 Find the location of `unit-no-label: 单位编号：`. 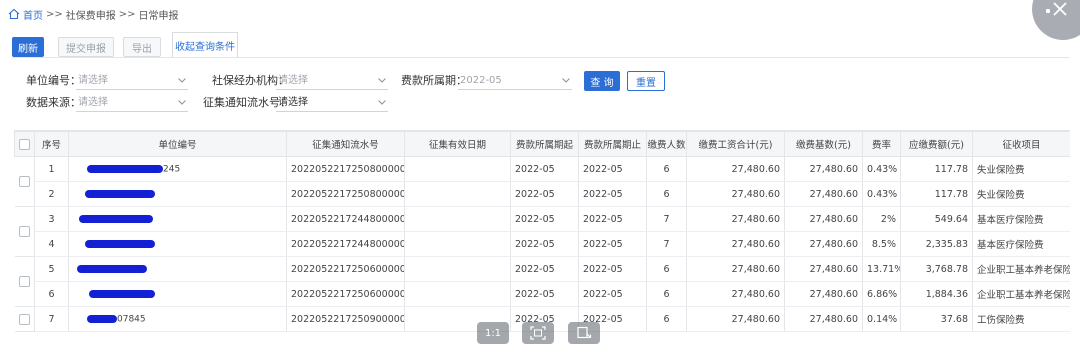

unit-no-label: 单位编号： is located at coordinates (53, 80).